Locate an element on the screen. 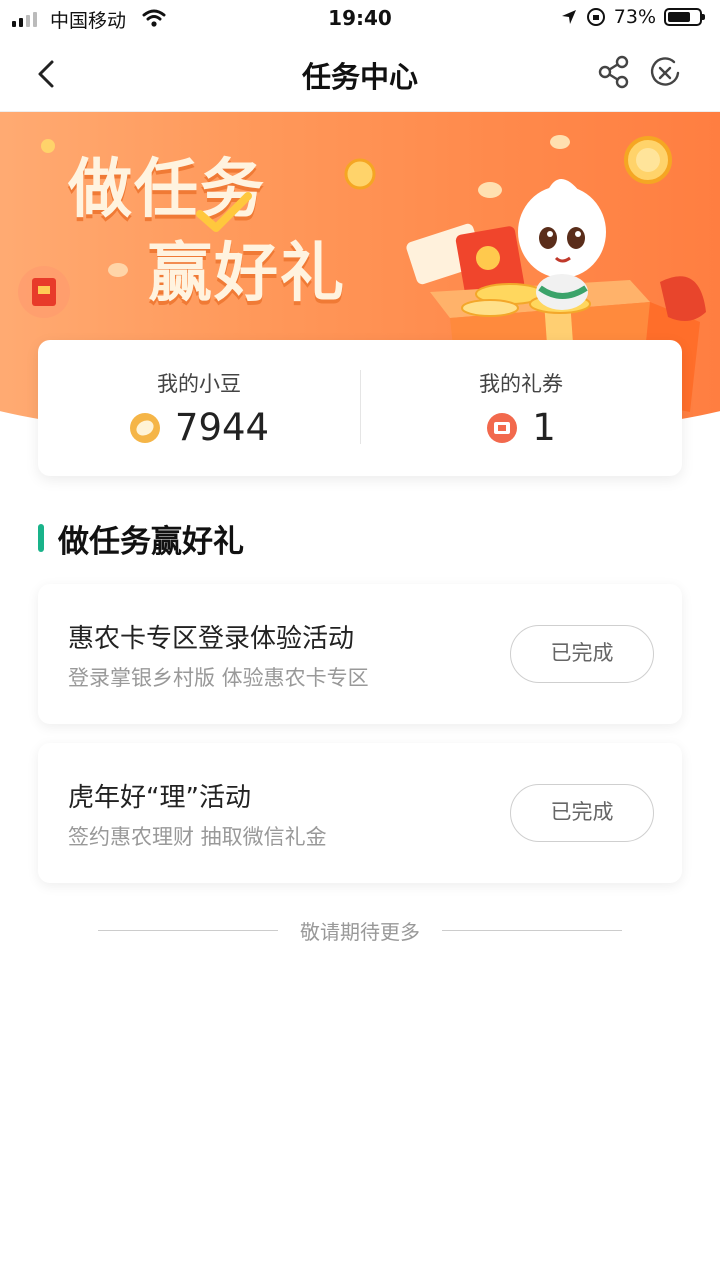 Image resolution: width=720 pixels, height=1280 pixels. task-card: 虎年好“理”活动 签约惠农理财 抽取微信礼金 已完成 is located at coordinates (360, 813).